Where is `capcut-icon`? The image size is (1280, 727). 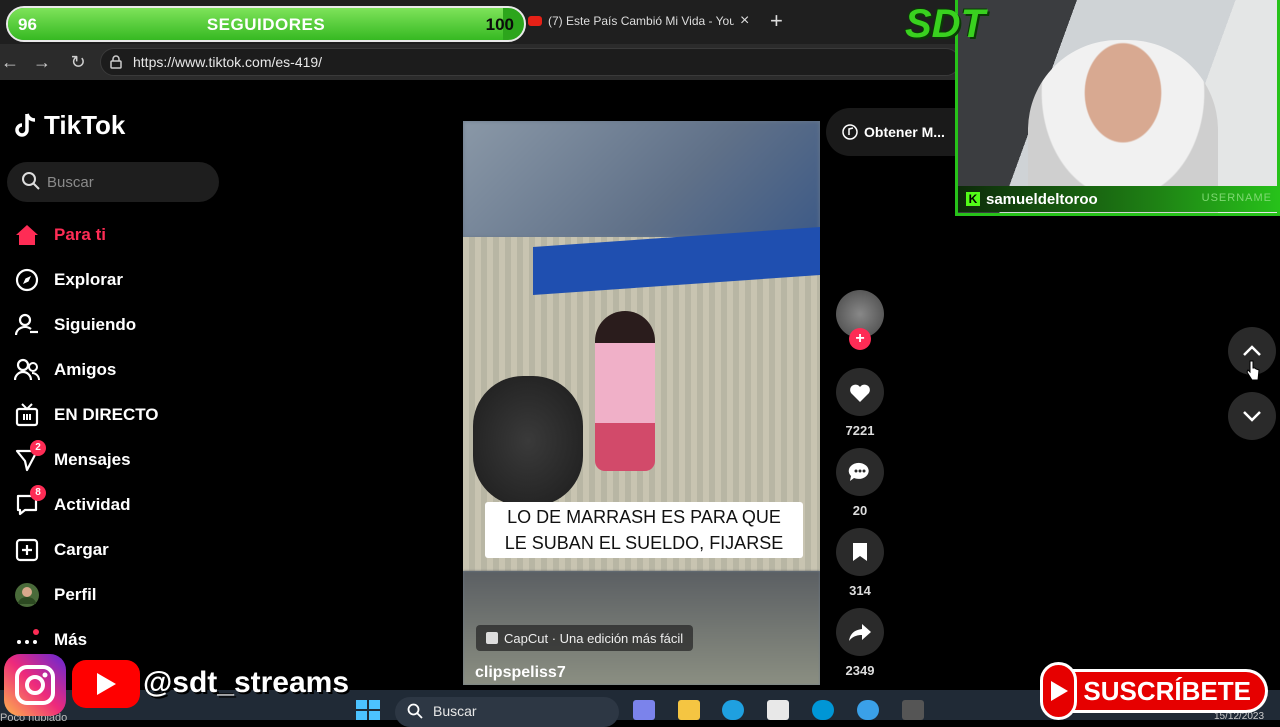
capcut-icon is located at coordinates (492, 638).